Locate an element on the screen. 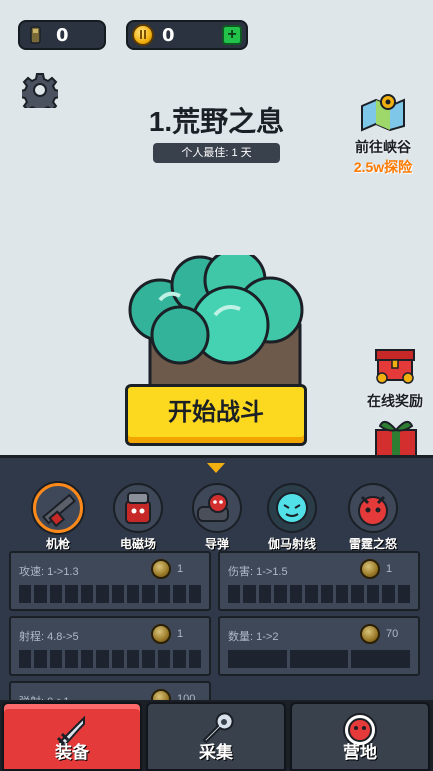  nav-label: 营地 is located at coordinates (360, 752).